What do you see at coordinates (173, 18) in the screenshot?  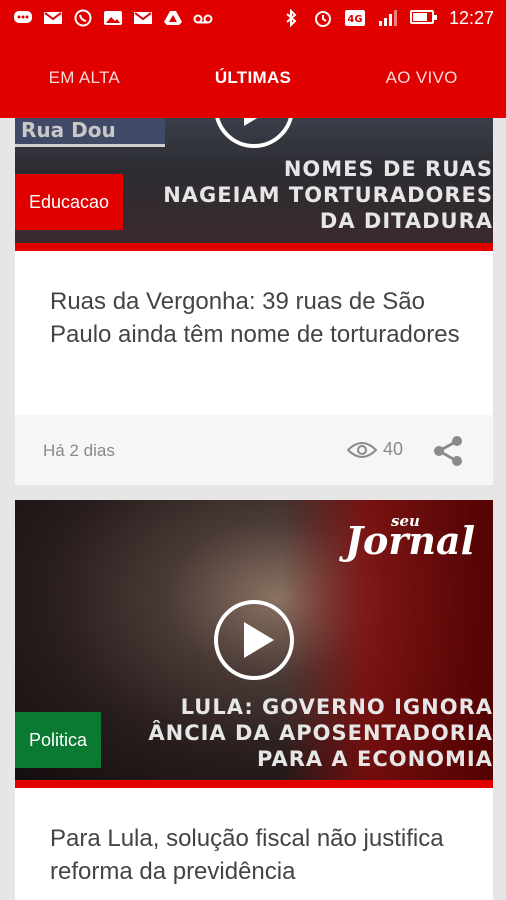 I see `drive-icon` at bounding box center [173, 18].